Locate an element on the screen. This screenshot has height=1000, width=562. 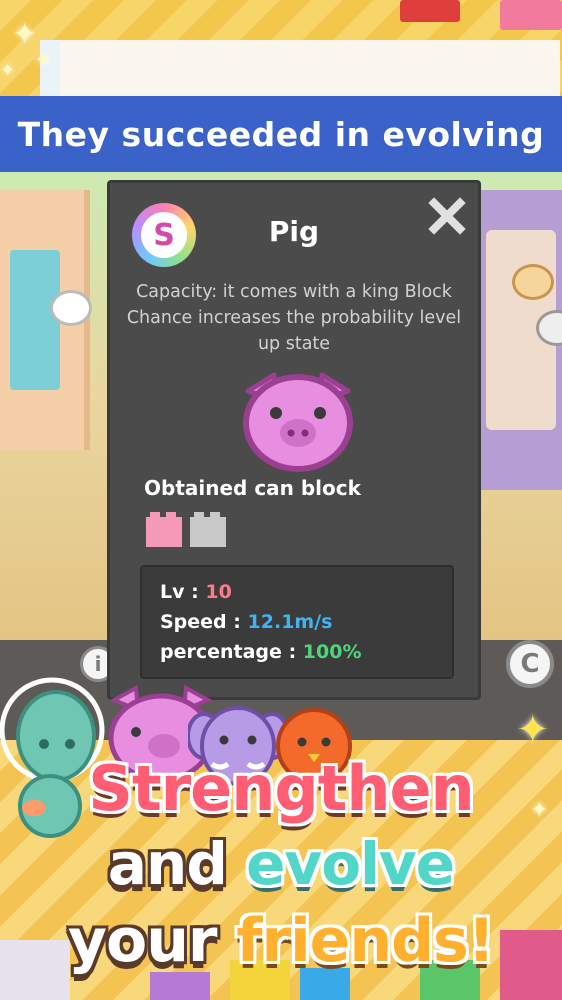
speed-label: Speed is located at coordinates (193, 622).